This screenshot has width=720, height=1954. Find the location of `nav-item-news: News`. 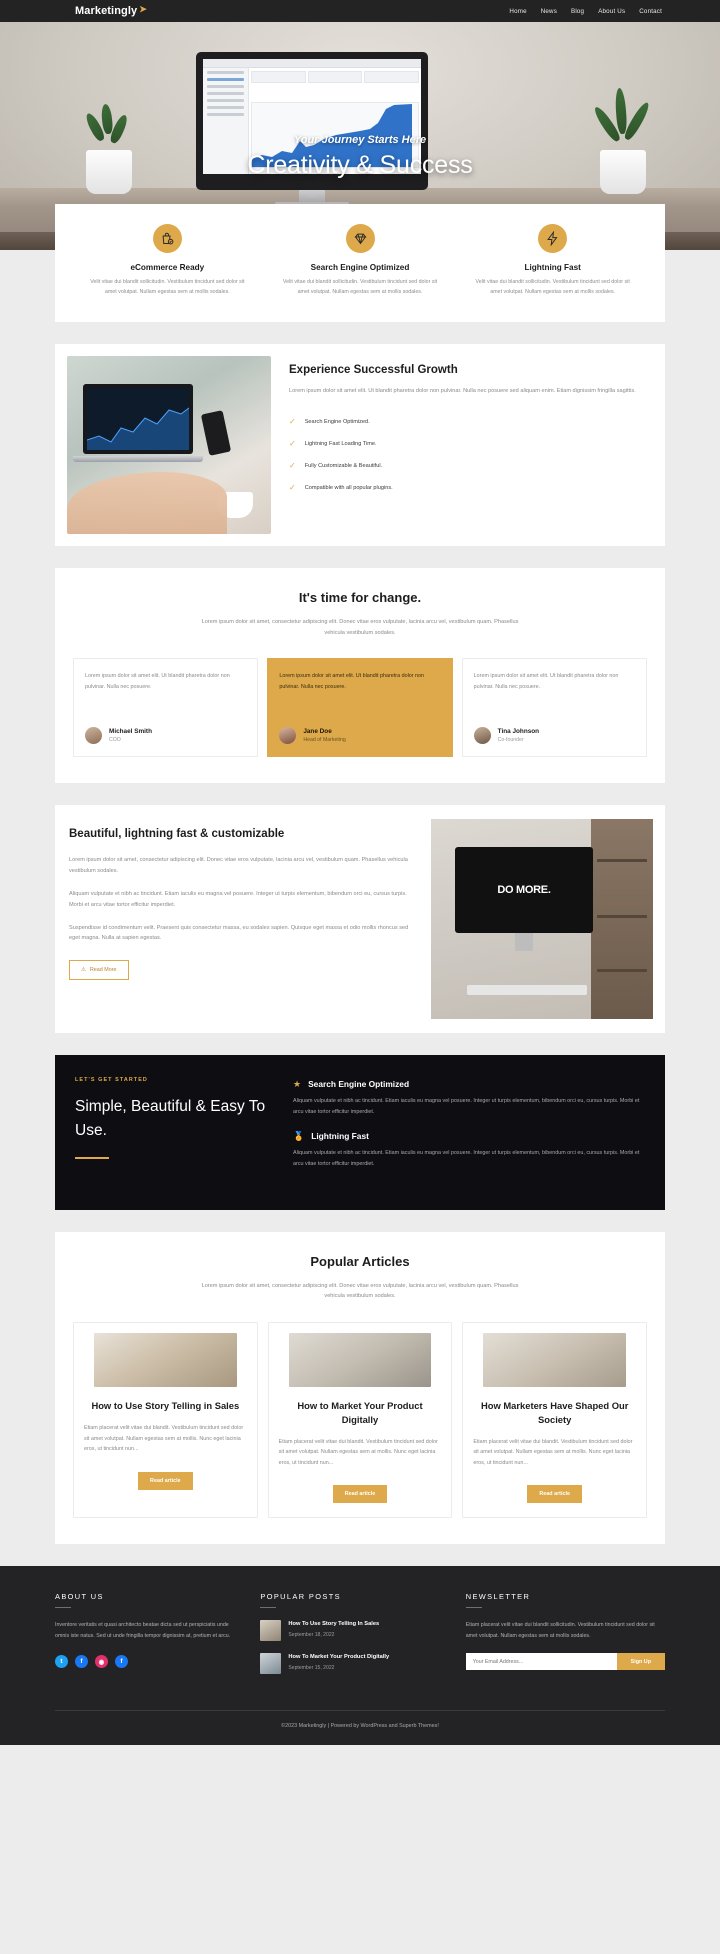

nav-item-news: News is located at coordinates (549, 11).